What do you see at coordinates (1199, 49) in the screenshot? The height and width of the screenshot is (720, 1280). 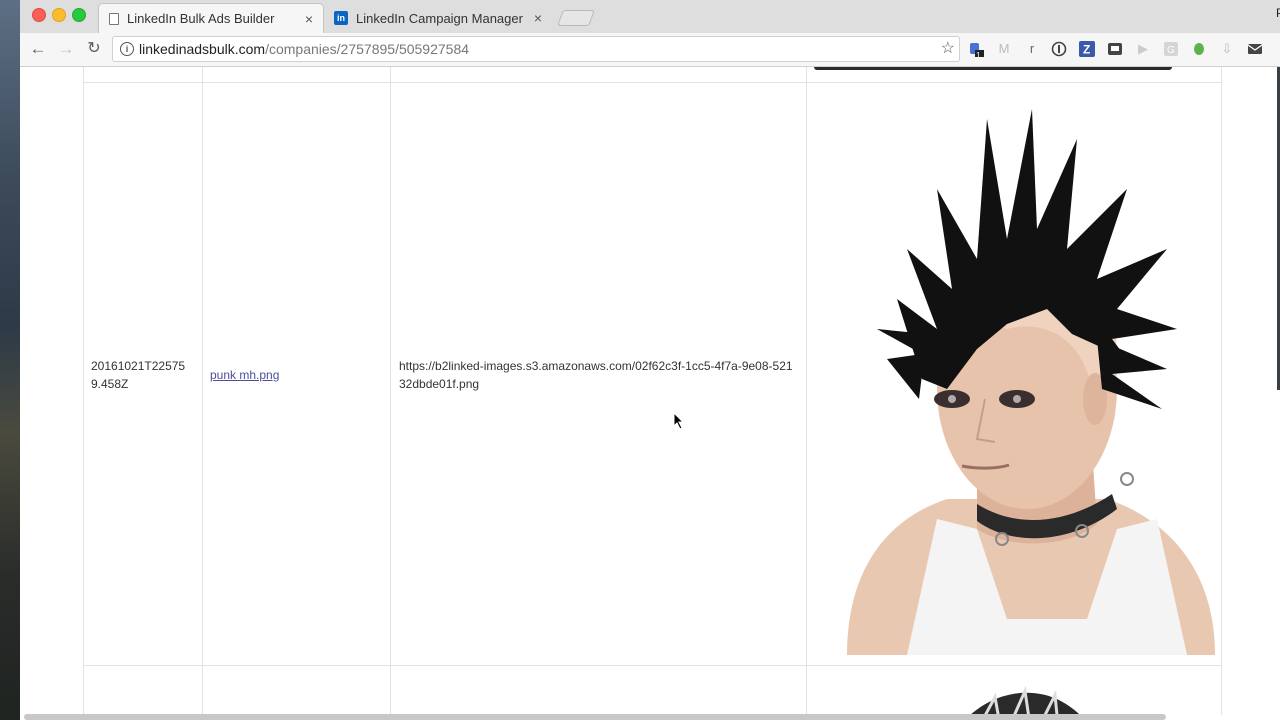 I see `extension-evernote-icon` at bounding box center [1199, 49].